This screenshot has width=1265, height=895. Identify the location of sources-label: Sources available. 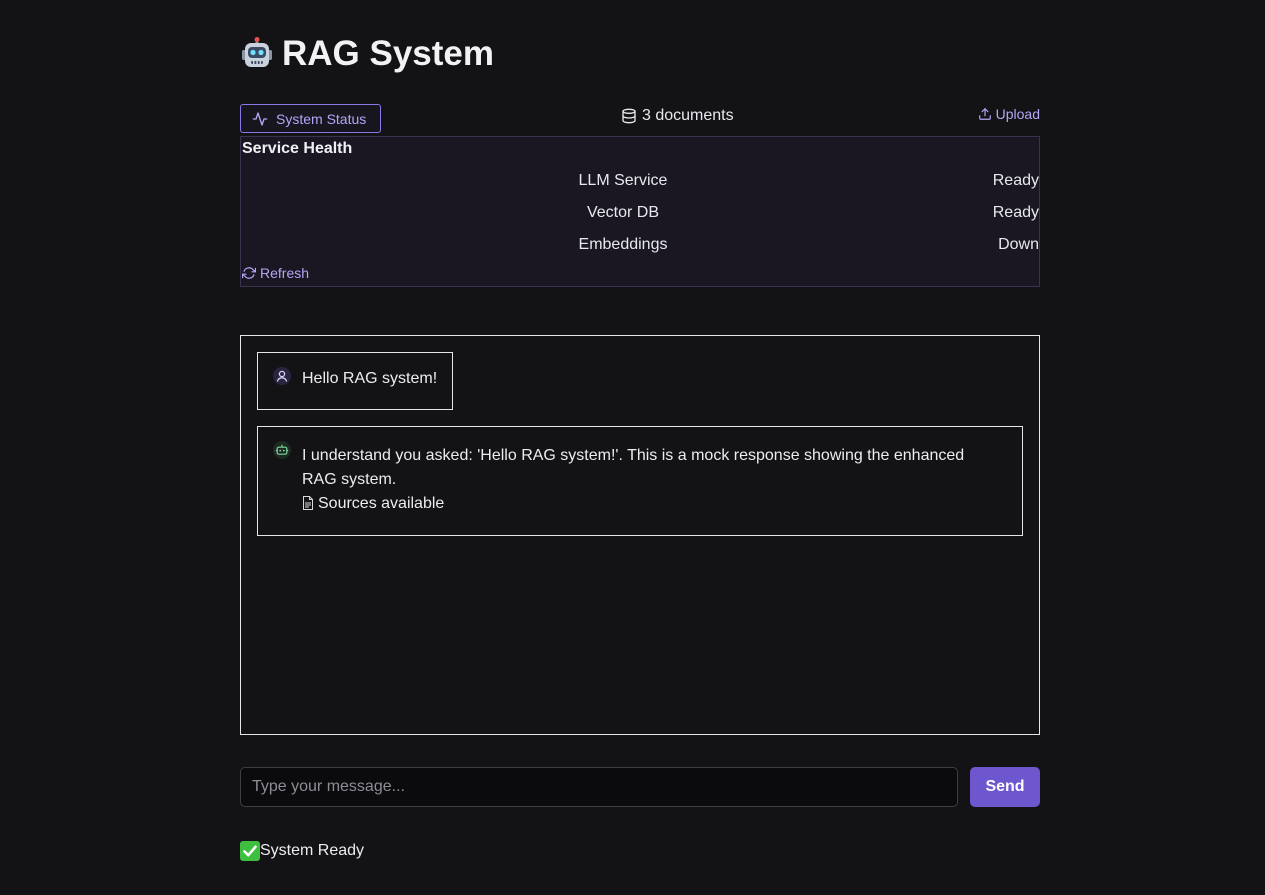
(381, 503).